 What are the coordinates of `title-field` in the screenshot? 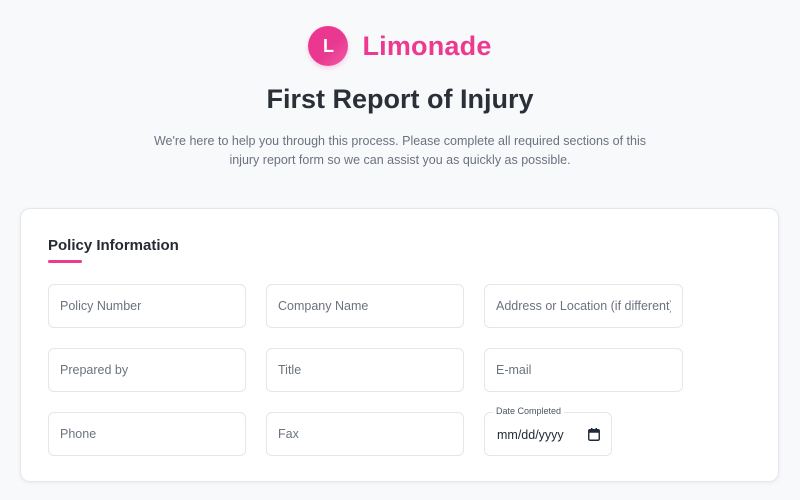 It's located at (365, 370).